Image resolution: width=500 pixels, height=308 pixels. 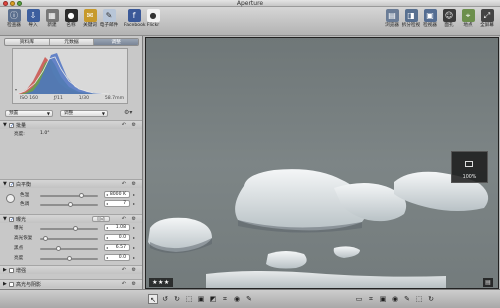 I want to click on section-exposure: ▼ ✓ 曝光 自动 ↶ ⚙, so click(x=71, y=218).